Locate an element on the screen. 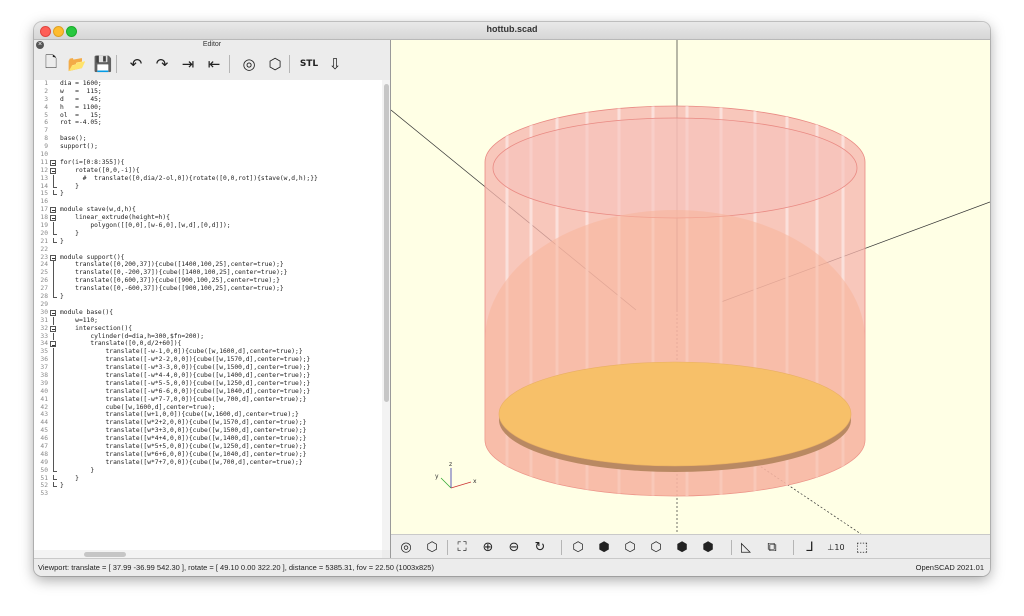 The image size is (1024, 616). line-number: 5 is located at coordinates (46, 115).